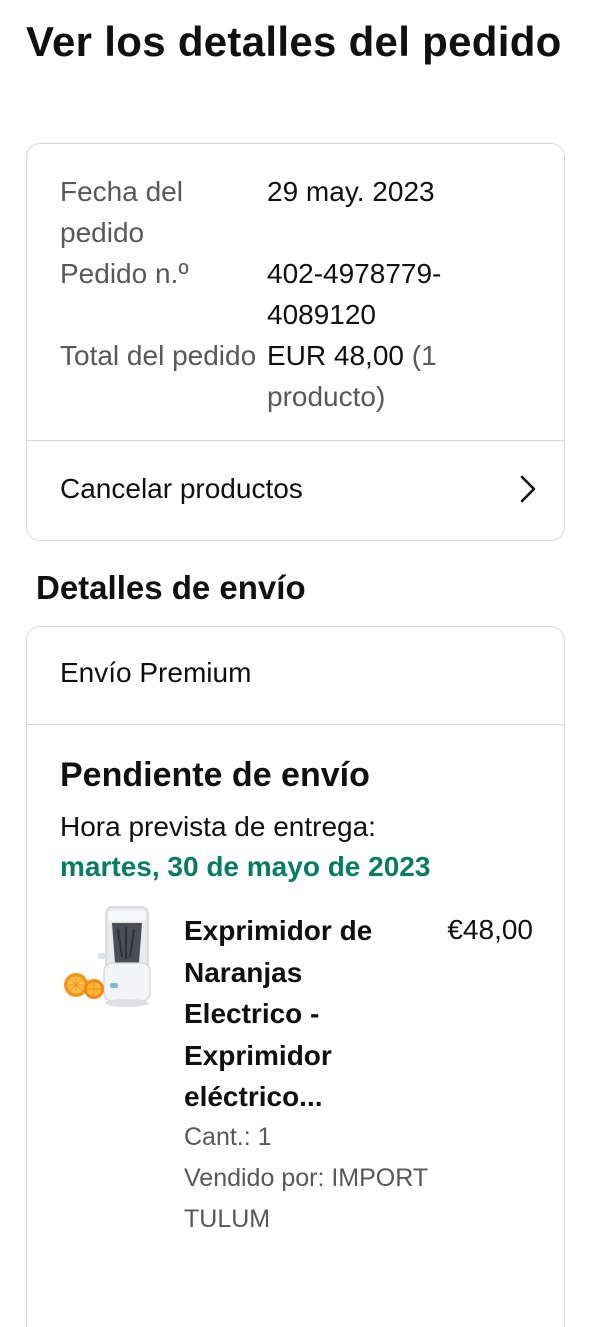  What do you see at coordinates (245, 866) in the screenshot?
I see `delivery-estimate-date: martes, 30 de mayo de 2023` at bounding box center [245, 866].